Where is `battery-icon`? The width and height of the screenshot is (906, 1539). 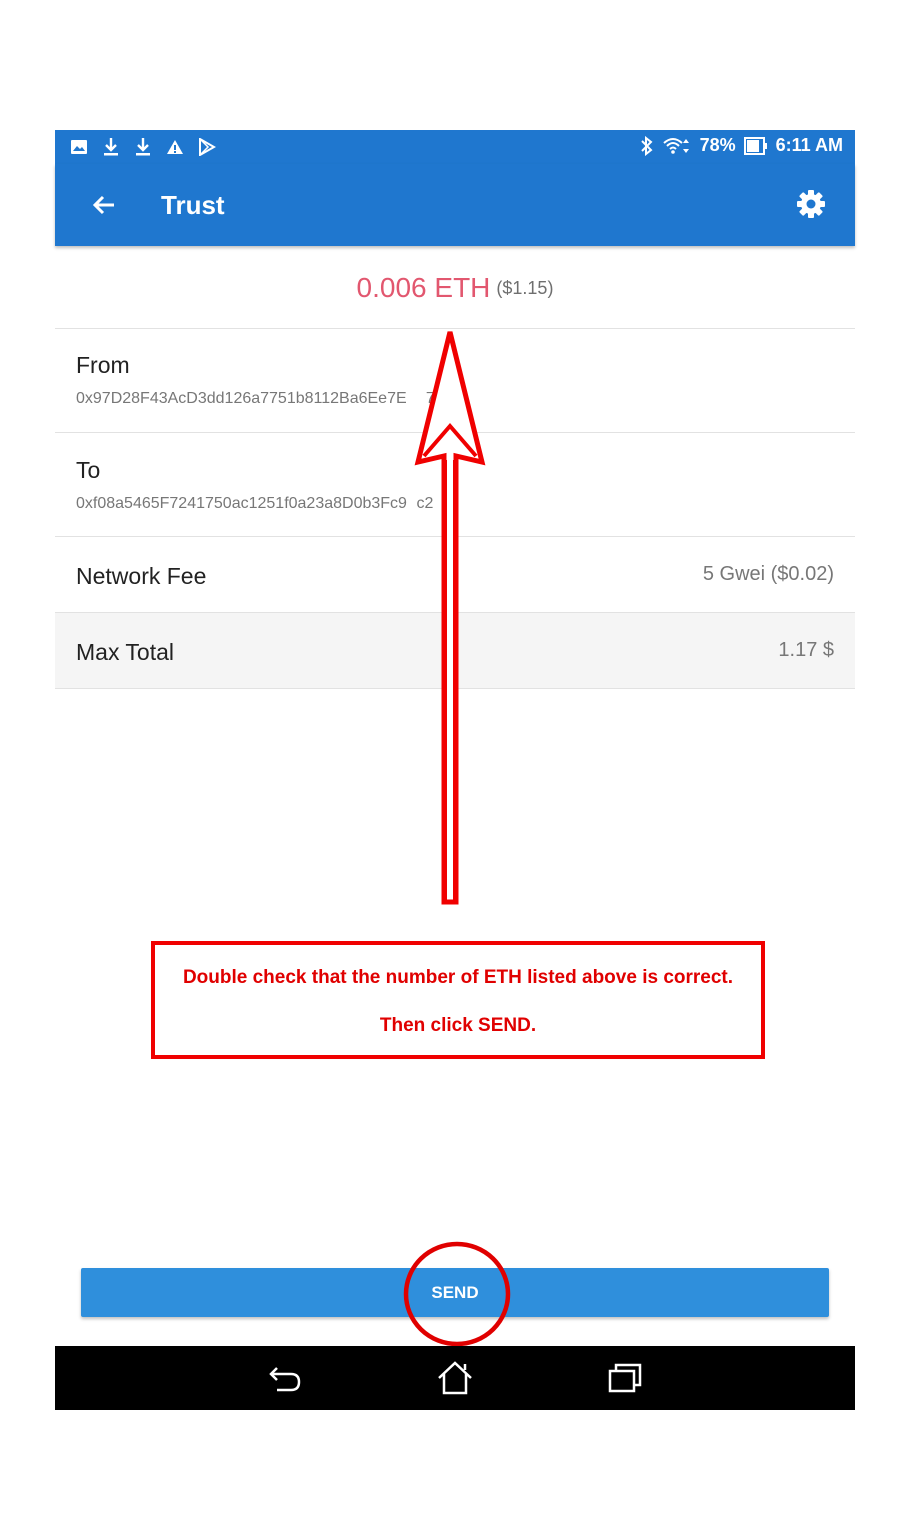 battery-icon is located at coordinates (755, 145).